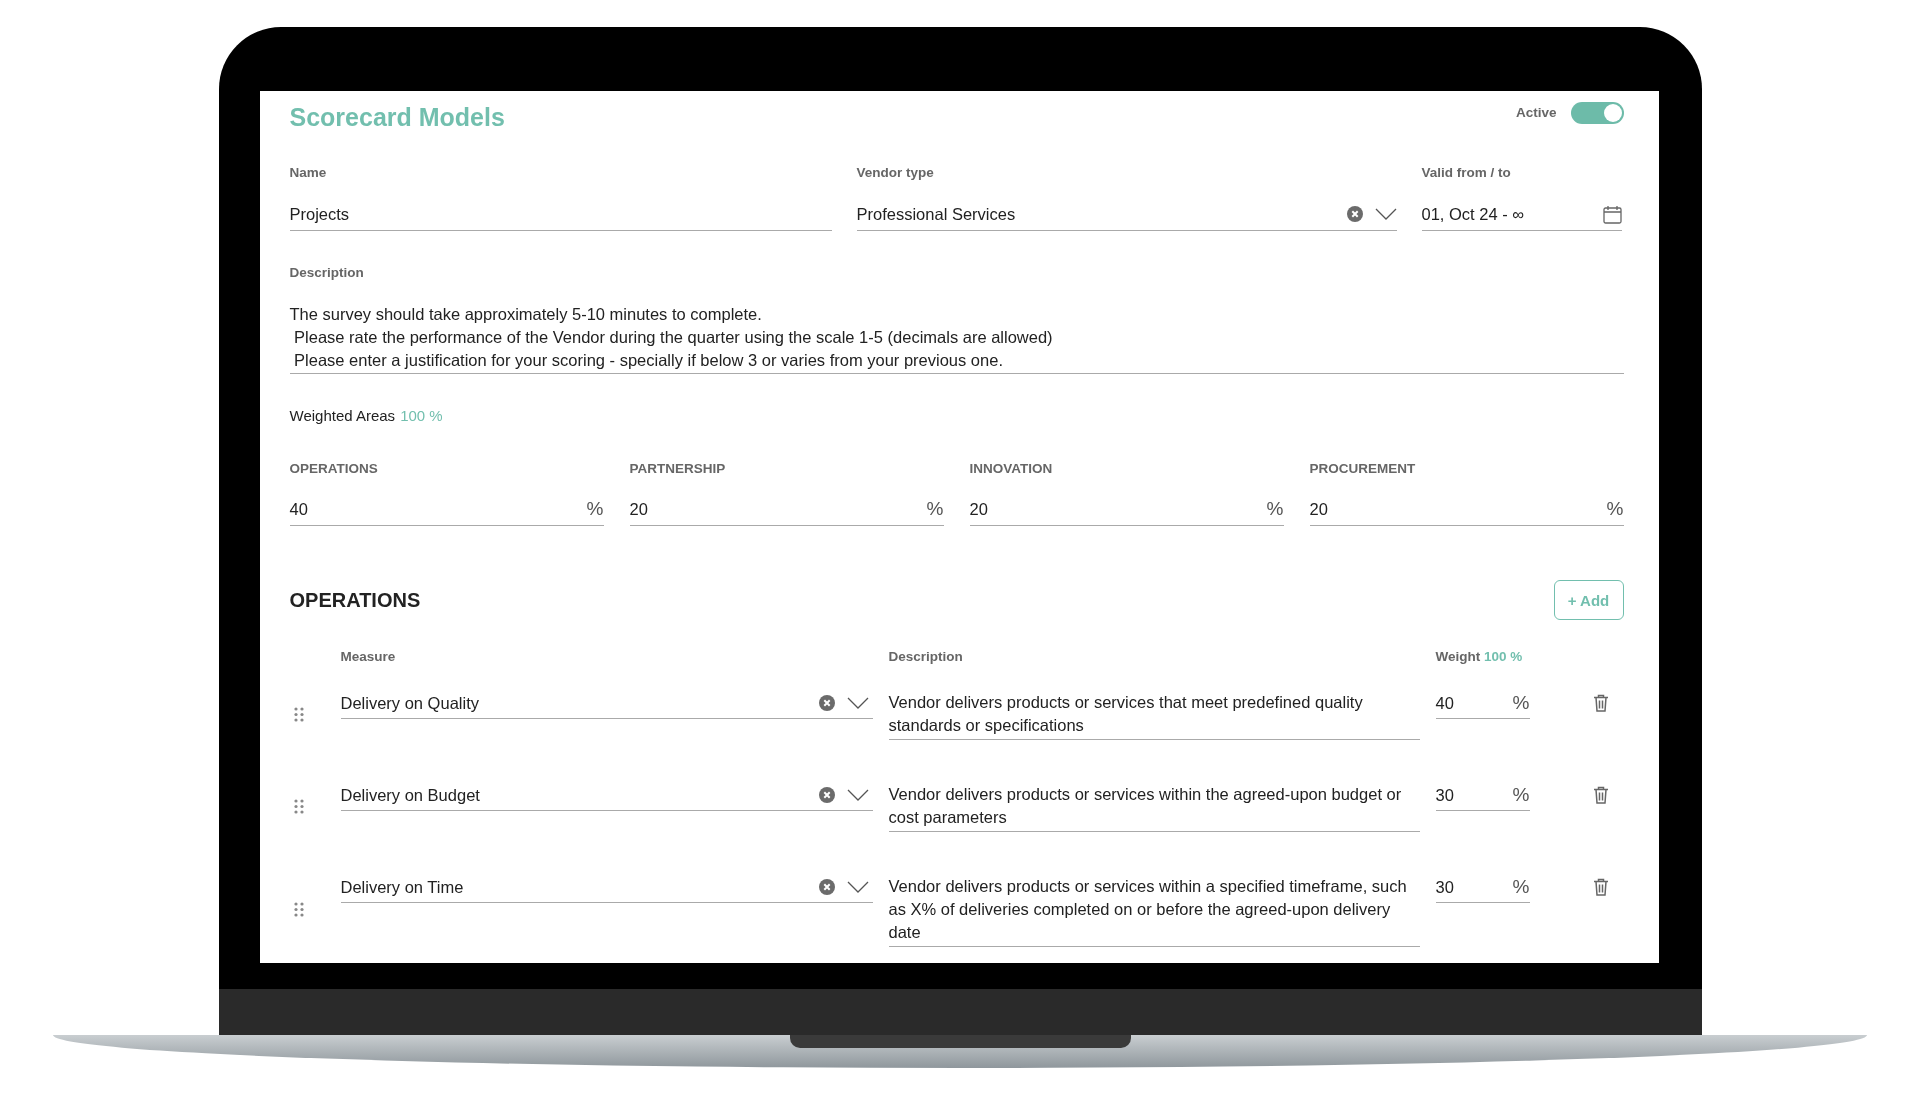 The width and height of the screenshot is (1920, 1097). I want to click on calendar-icon, so click(1612, 214).